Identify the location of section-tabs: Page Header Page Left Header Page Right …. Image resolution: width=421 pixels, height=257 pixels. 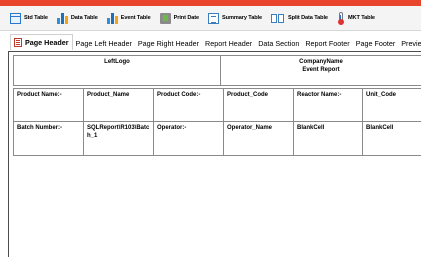
(210, 42).